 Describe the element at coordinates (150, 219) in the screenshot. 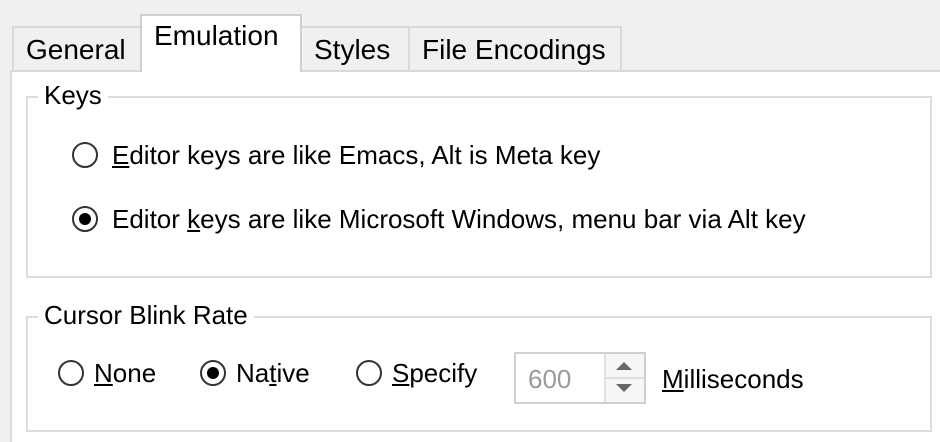

I see `windows-keys-prefix: Editor` at that location.